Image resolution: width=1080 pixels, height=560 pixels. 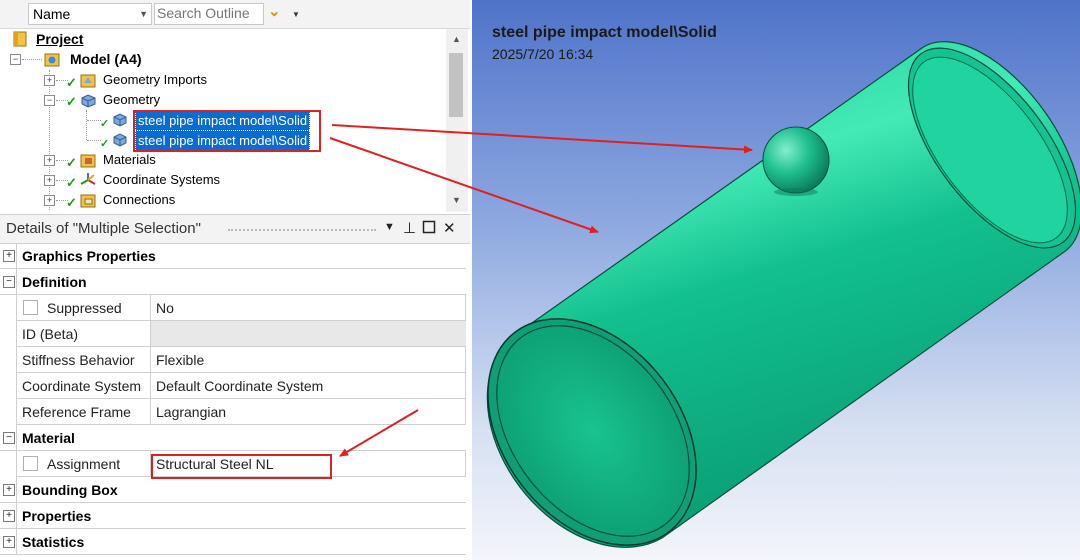 I want to click on tree-item-model: − Model (A4), so click(x=223, y=59).